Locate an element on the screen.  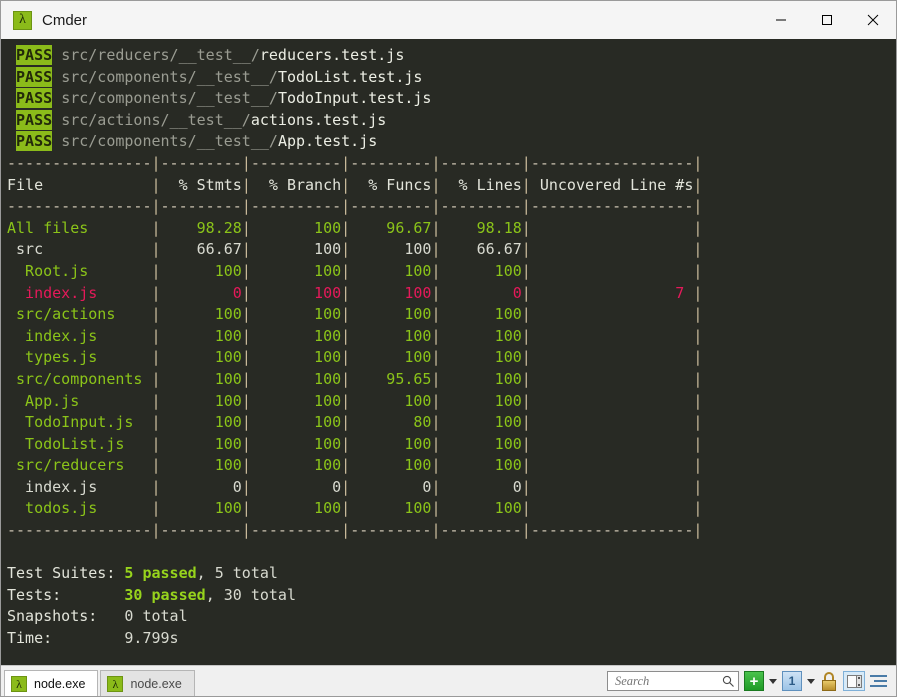
row-funcs: 95.65 is located at coordinates (391, 378).